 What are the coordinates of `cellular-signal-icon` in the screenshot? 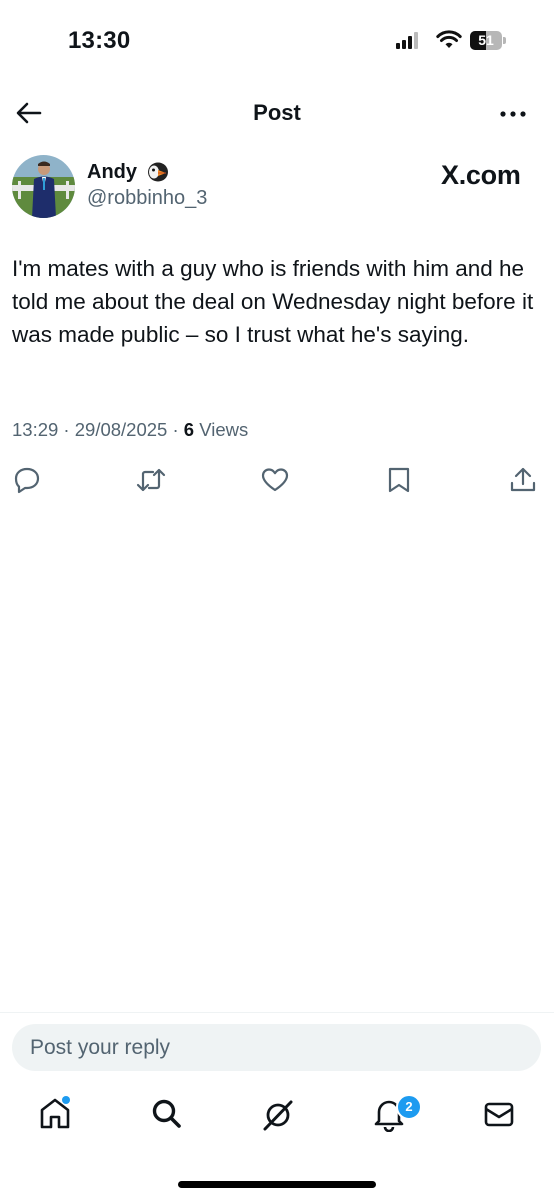 It's located at (407, 40).